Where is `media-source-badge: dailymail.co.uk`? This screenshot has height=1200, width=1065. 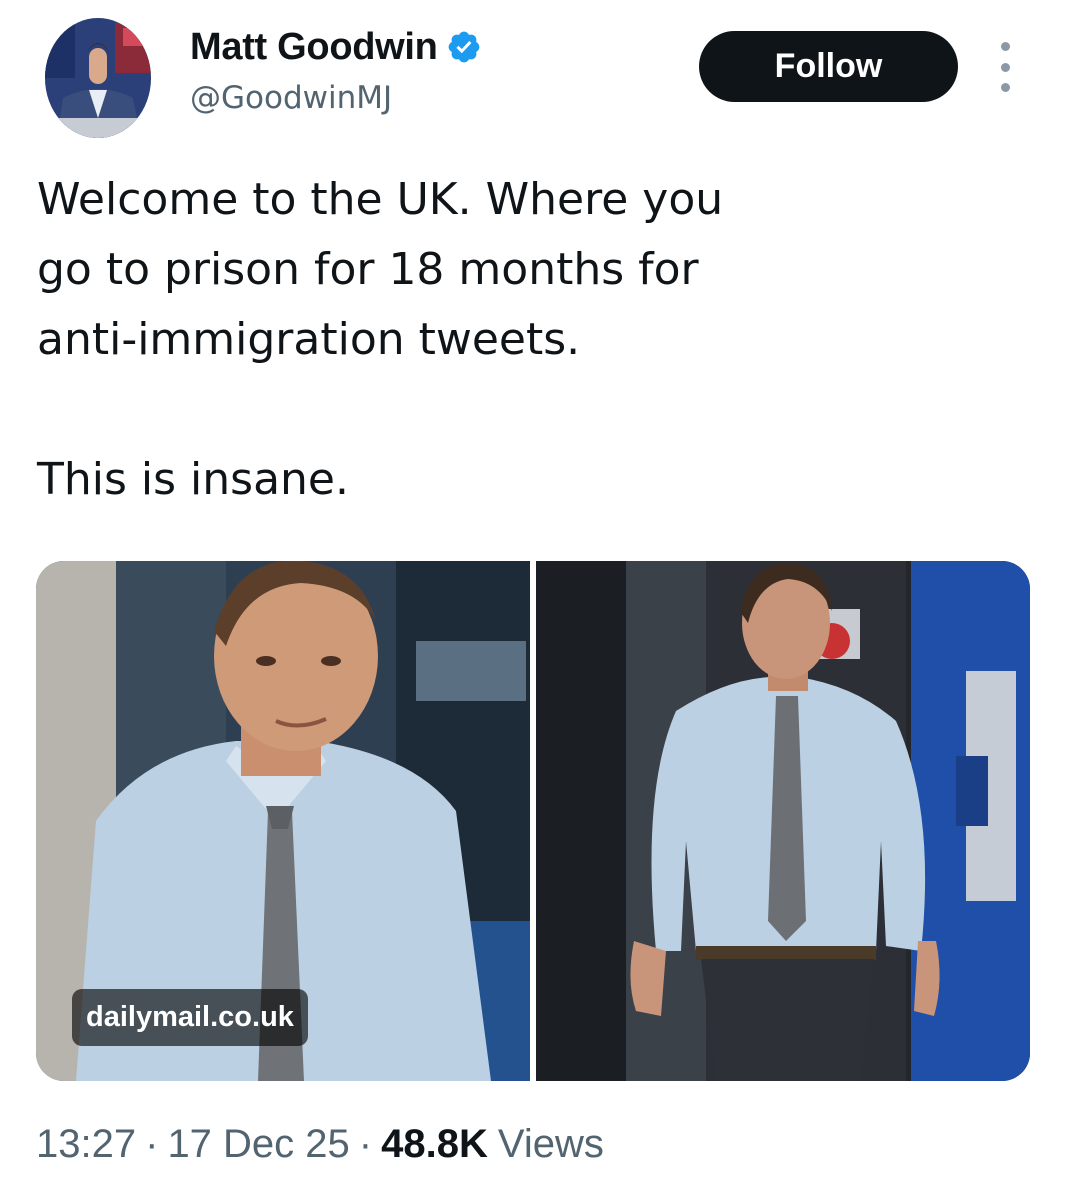 media-source-badge: dailymail.co.uk is located at coordinates (190, 1017).